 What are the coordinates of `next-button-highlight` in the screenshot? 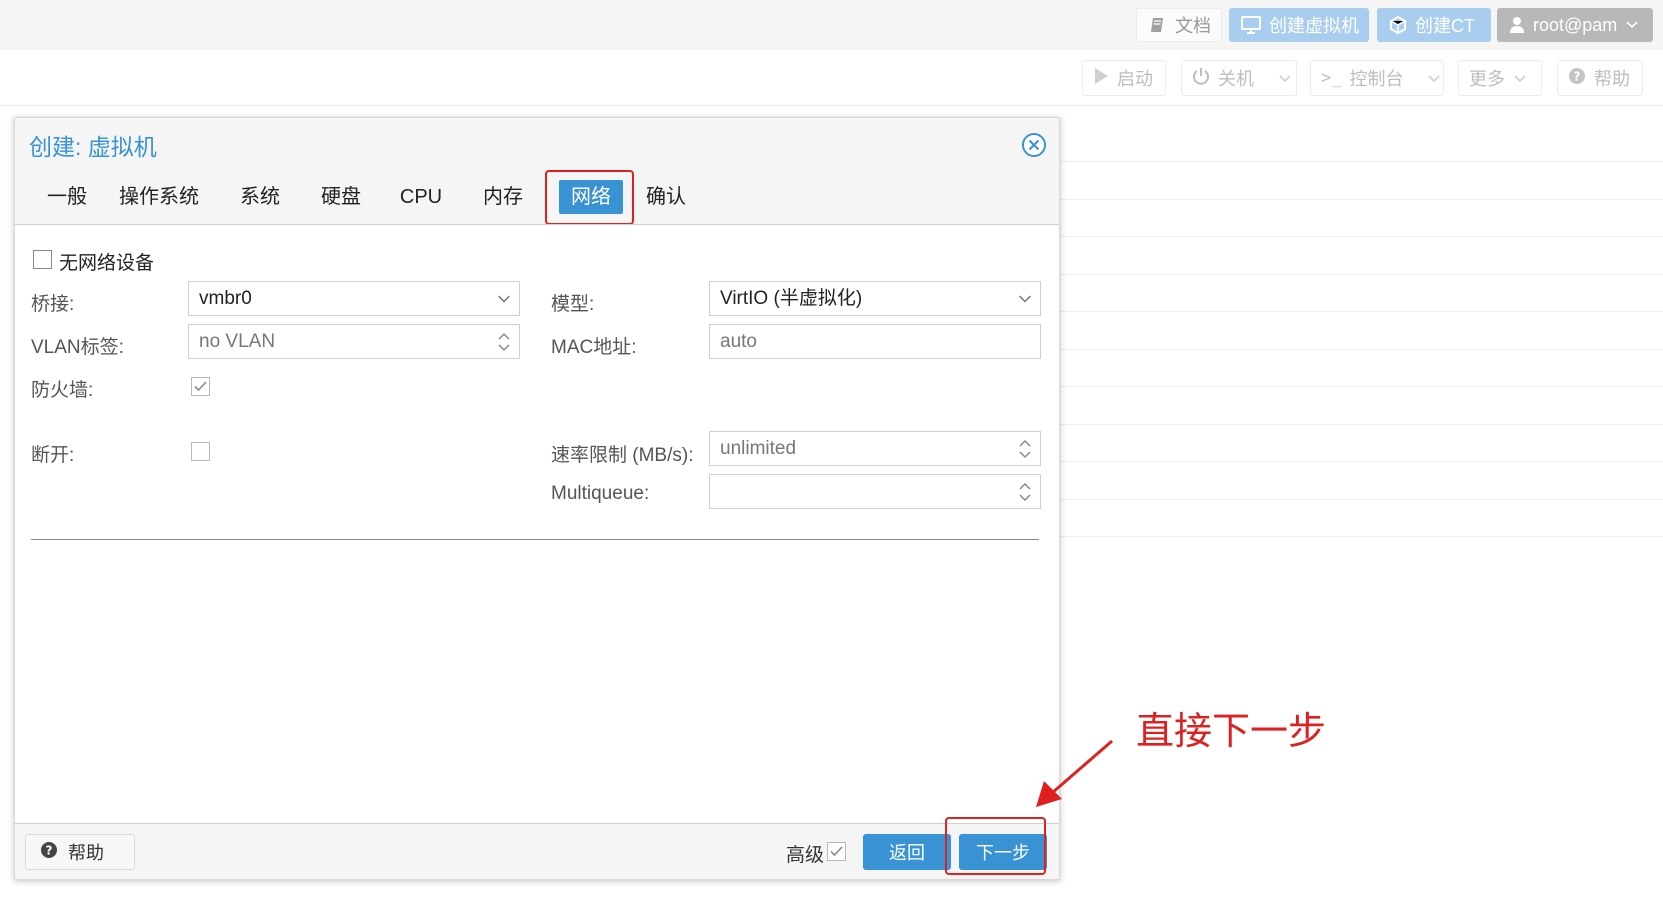 It's located at (995, 846).